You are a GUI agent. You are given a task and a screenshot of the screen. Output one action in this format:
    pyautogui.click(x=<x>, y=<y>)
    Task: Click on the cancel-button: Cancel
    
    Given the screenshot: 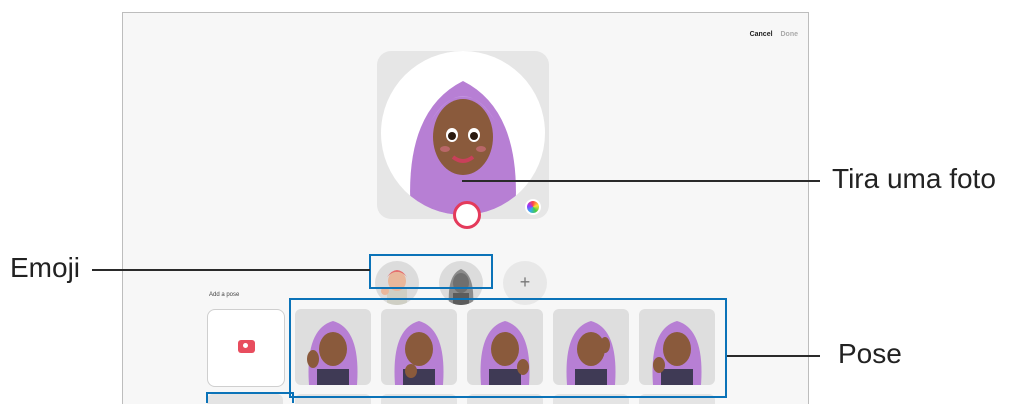 What is the action you would take?
    pyautogui.click(x=761, y=34)
    